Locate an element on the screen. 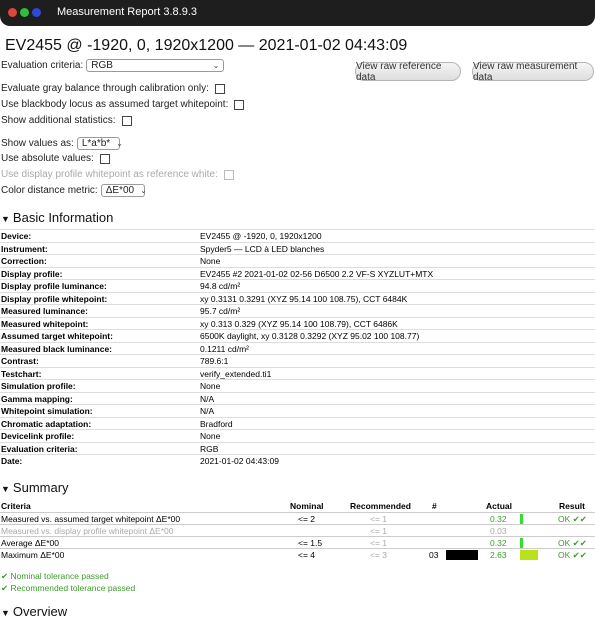 Image resolution: width=595 pixels, height=619 pixels. summary-toggle: ▼ Summary is located at coordinates (35, 487).